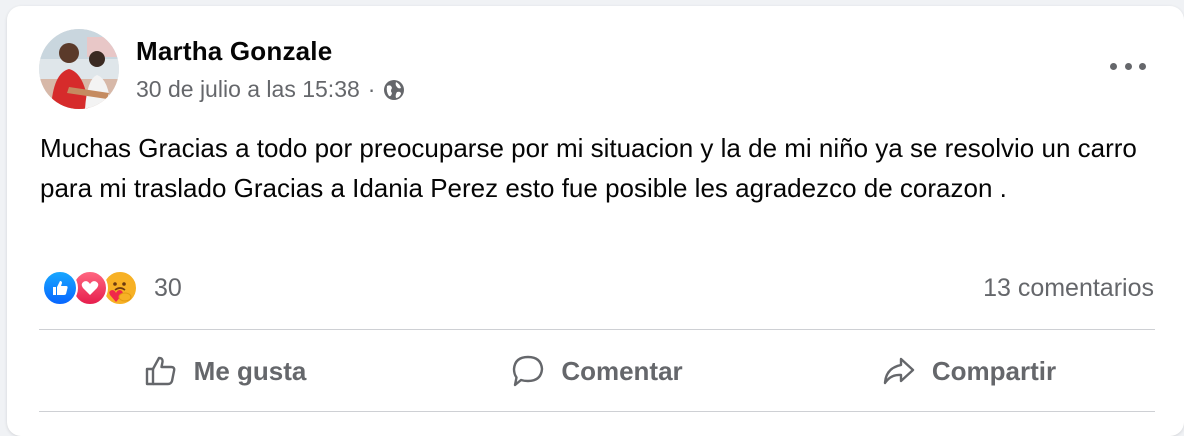 Image resolution: width=1184 pixels, height=436 pixels. I want to click on divider-top, so click(597, 329).